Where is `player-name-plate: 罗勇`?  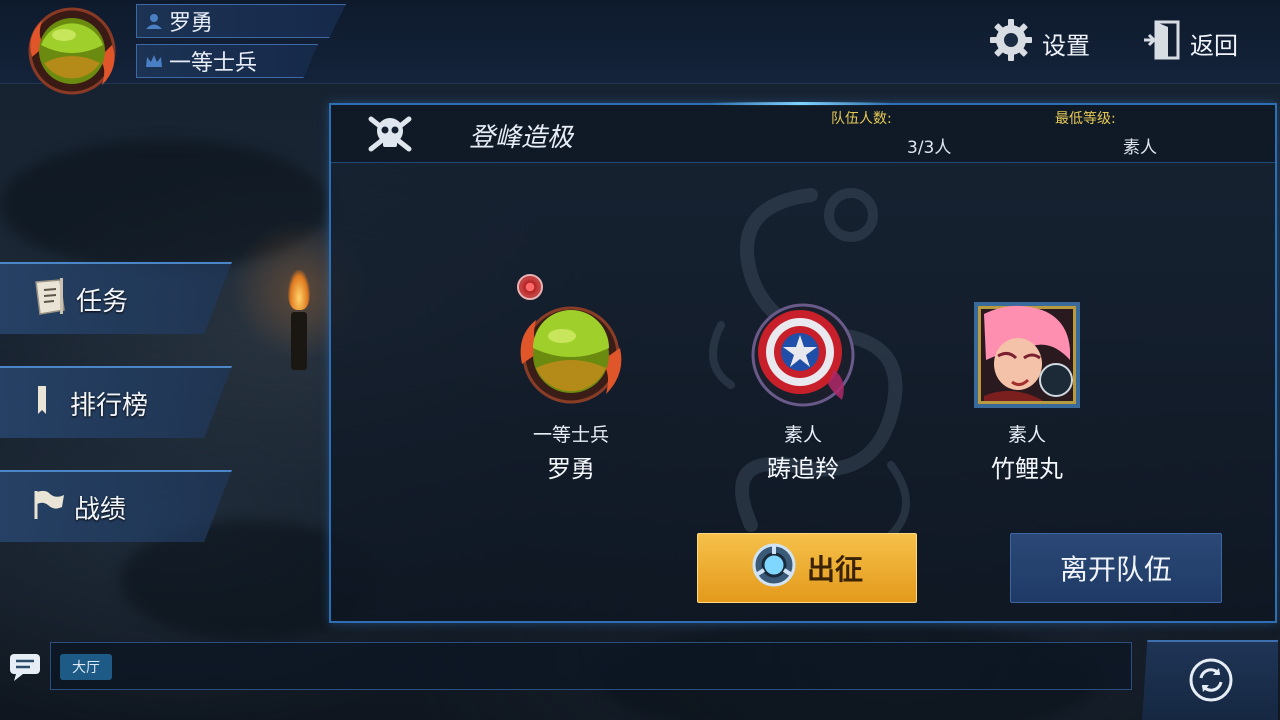 player-name-plate: 罗勇 is located at coordinates (241, 21).